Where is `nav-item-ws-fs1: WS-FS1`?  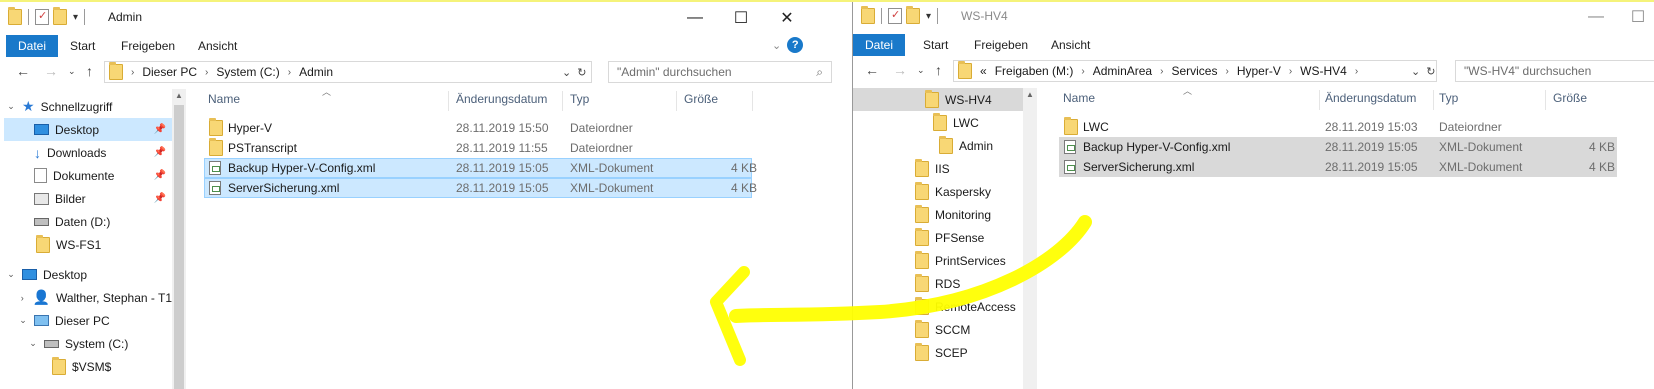 nav-item-ws-fs1: WS-FS1 is located at coordinates (88, 244).